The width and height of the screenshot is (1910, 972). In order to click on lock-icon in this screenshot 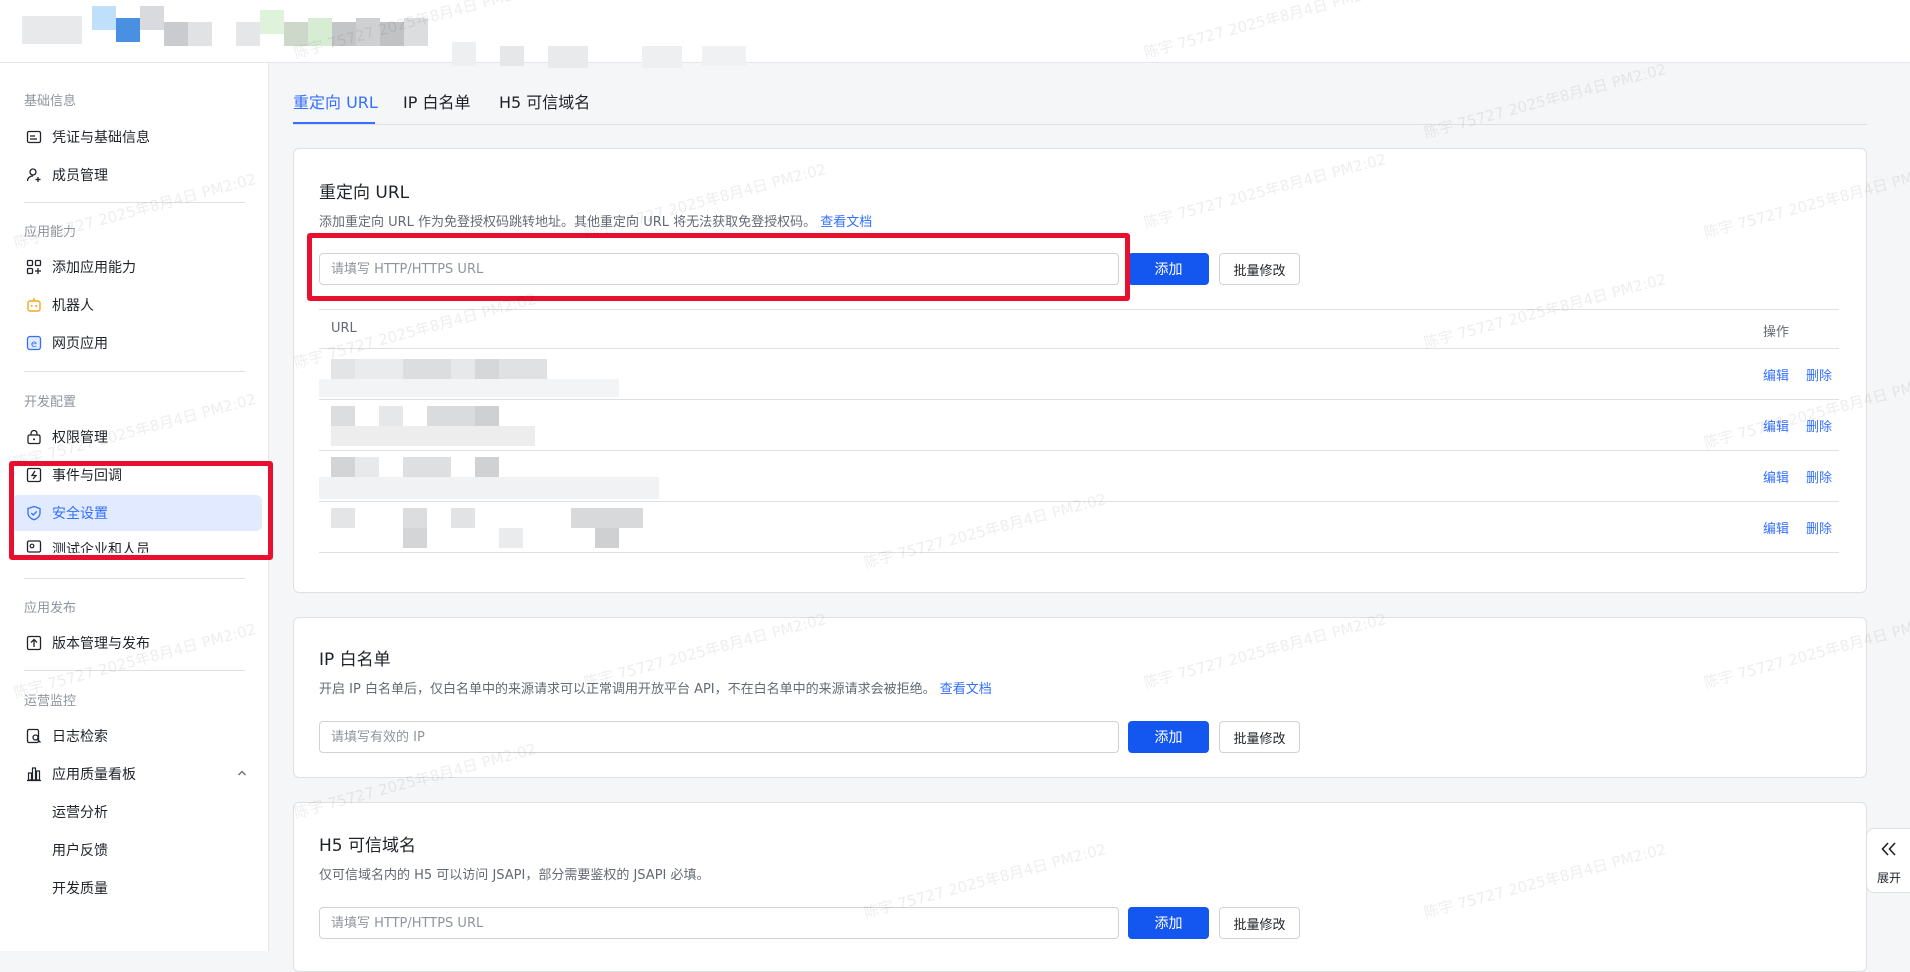, I will do `click(34, 437)`.